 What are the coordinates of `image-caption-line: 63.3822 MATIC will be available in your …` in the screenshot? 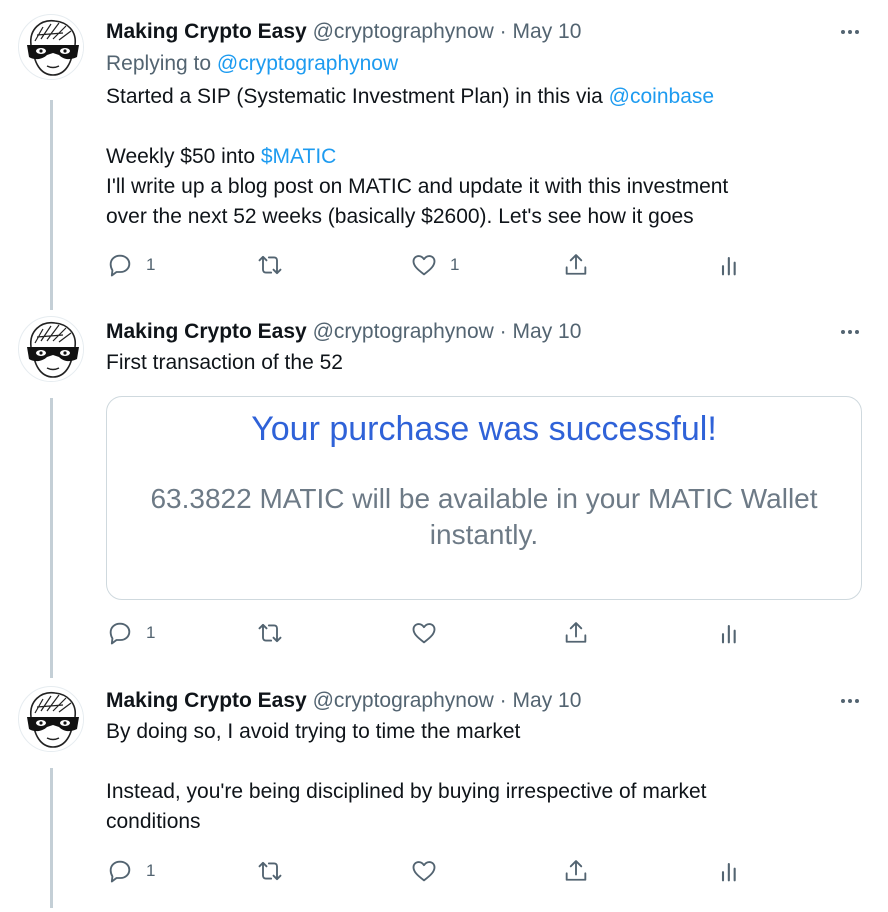 It's located at (484, 498).